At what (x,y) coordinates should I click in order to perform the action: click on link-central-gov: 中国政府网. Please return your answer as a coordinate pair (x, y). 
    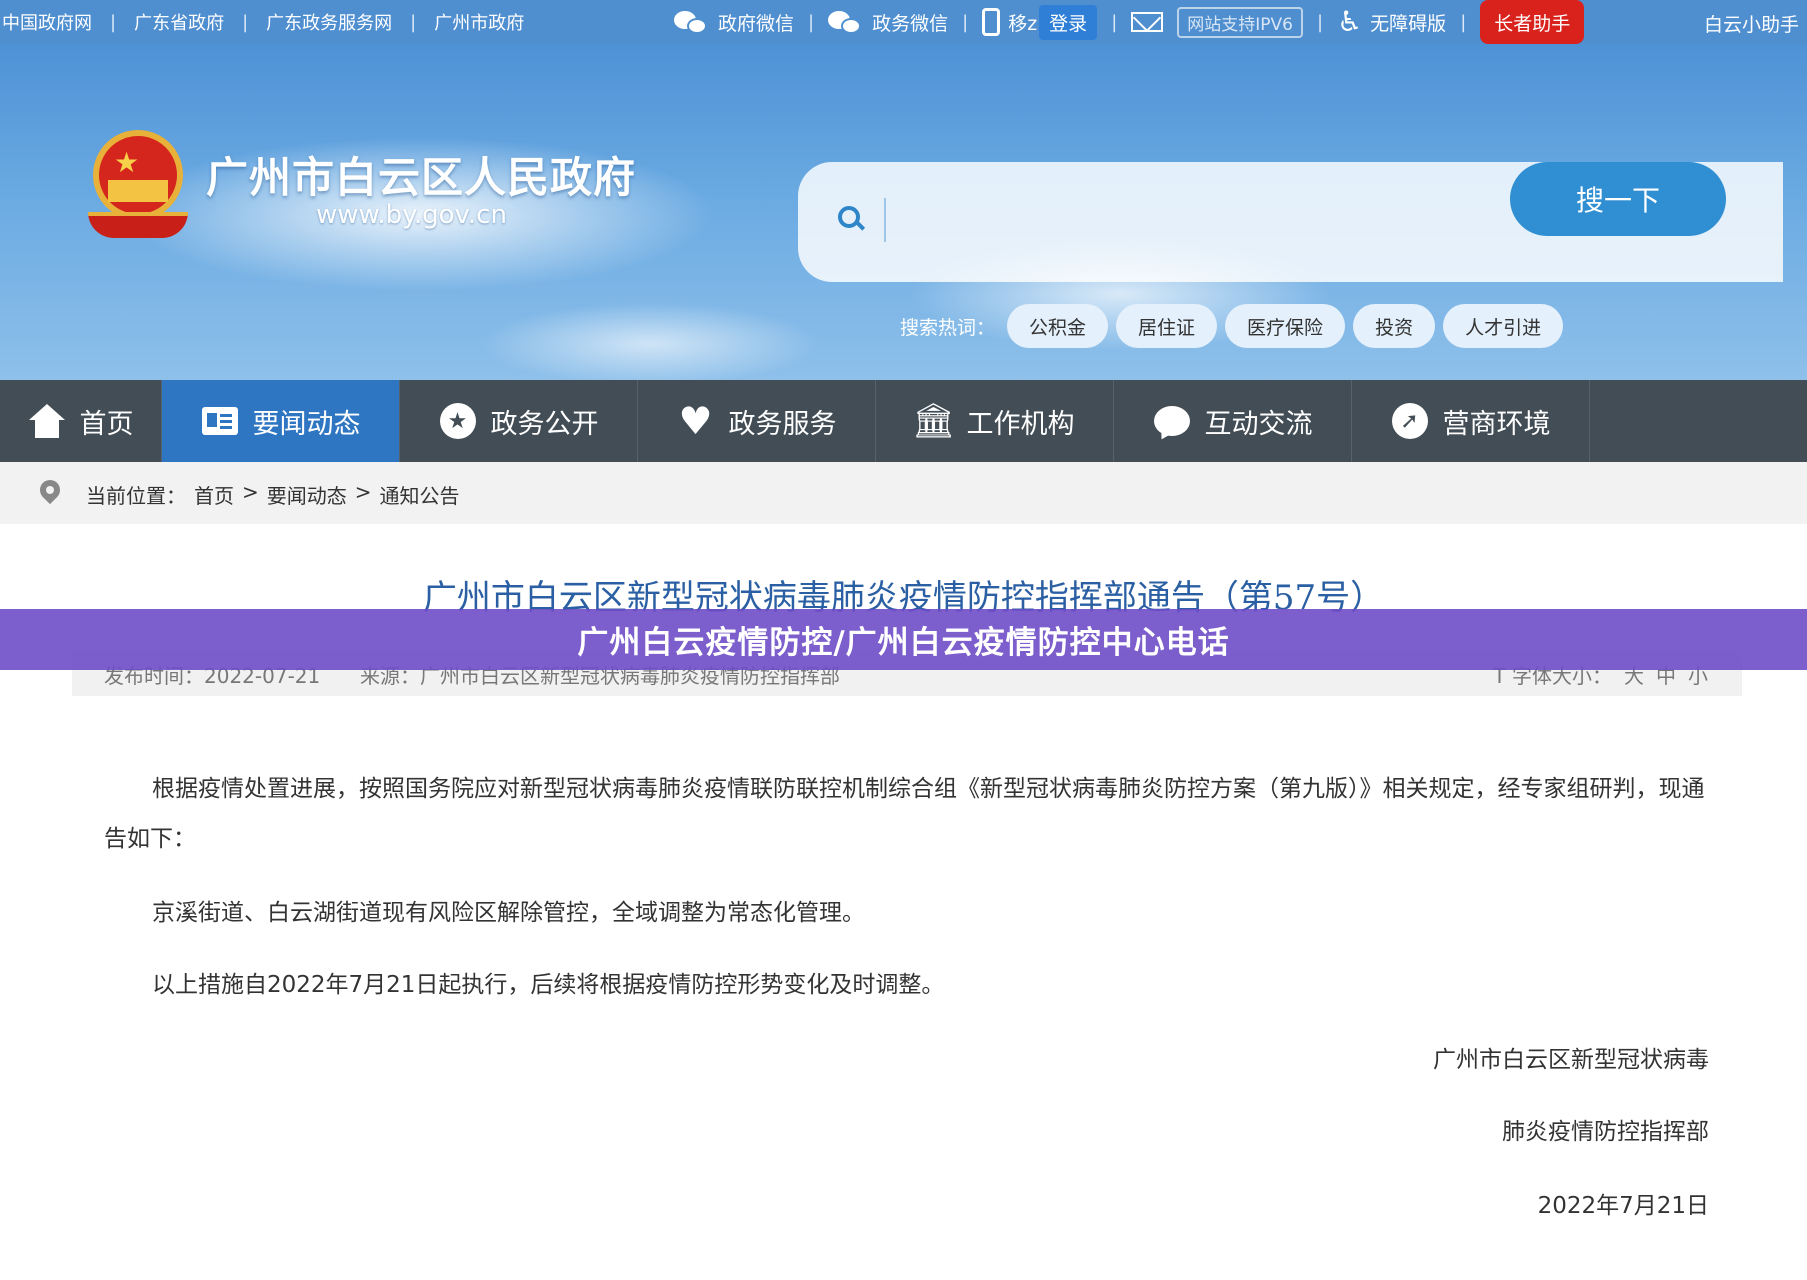
    Looking at the image, I should click on (47, 22).